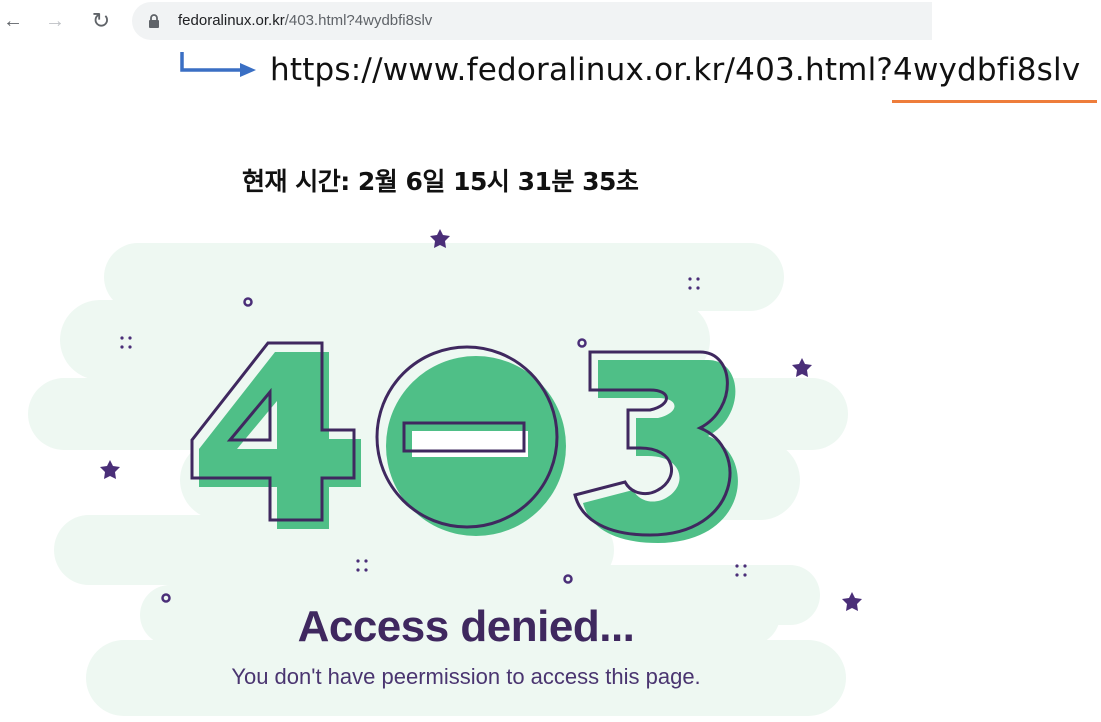 This screenshot has width=1101, height=722. What do you see at coordinates (994, 101) in the screenshot?
I see `annotation-underline` at bounding box center [994, 101].